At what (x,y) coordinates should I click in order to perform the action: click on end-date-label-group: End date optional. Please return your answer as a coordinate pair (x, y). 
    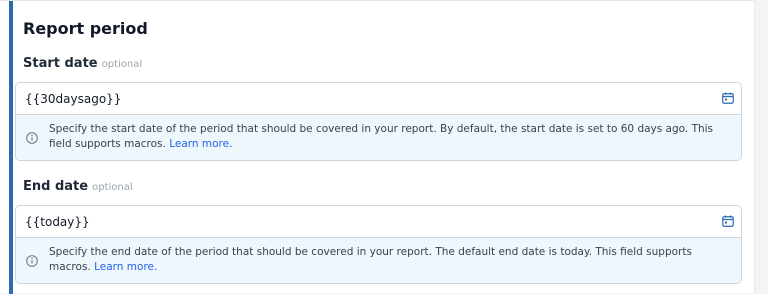
    Looking at the image, I should click on (78, 186).